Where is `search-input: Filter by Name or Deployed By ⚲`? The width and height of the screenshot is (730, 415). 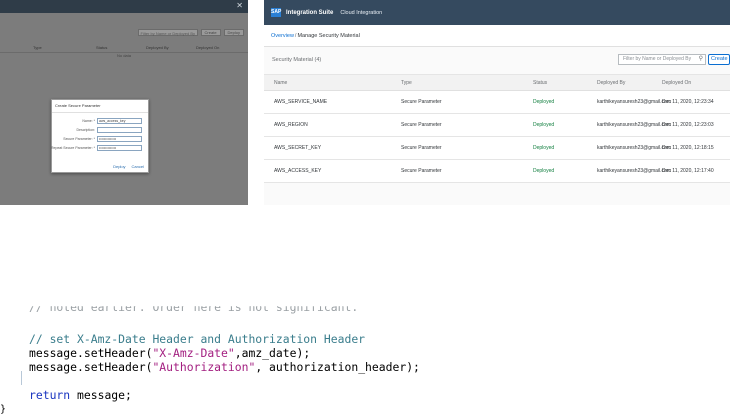 search-input: Filter by Name or Deployed By ⚲ is located at coordinates (662, 59).